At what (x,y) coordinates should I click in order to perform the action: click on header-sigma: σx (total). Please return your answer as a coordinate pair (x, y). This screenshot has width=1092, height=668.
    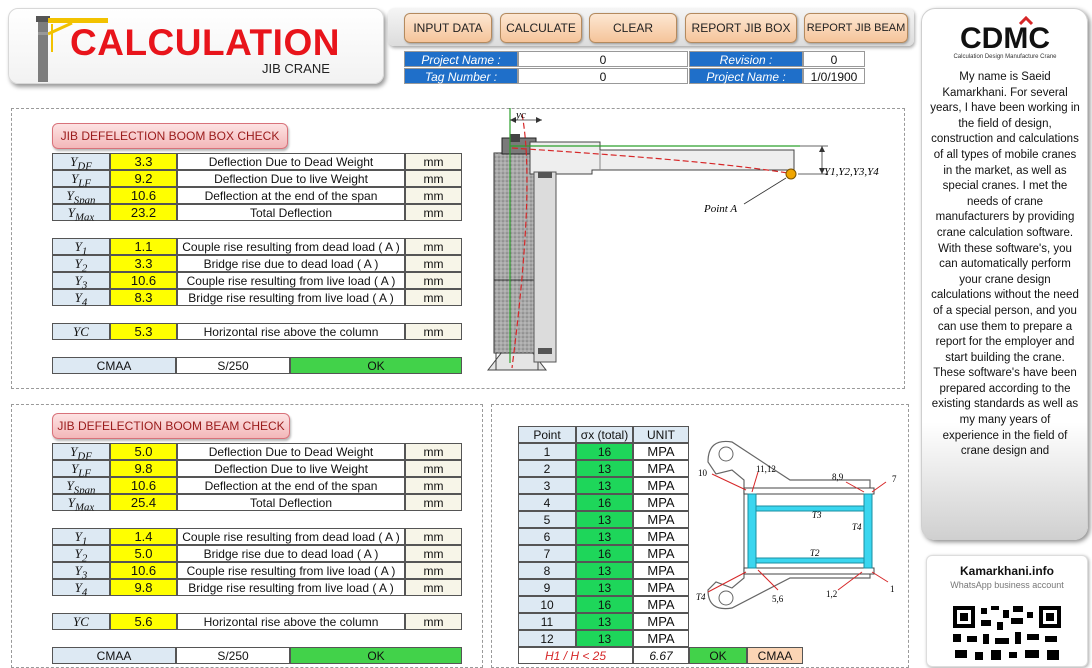
    Looking at the image, I should click on (604, 434).